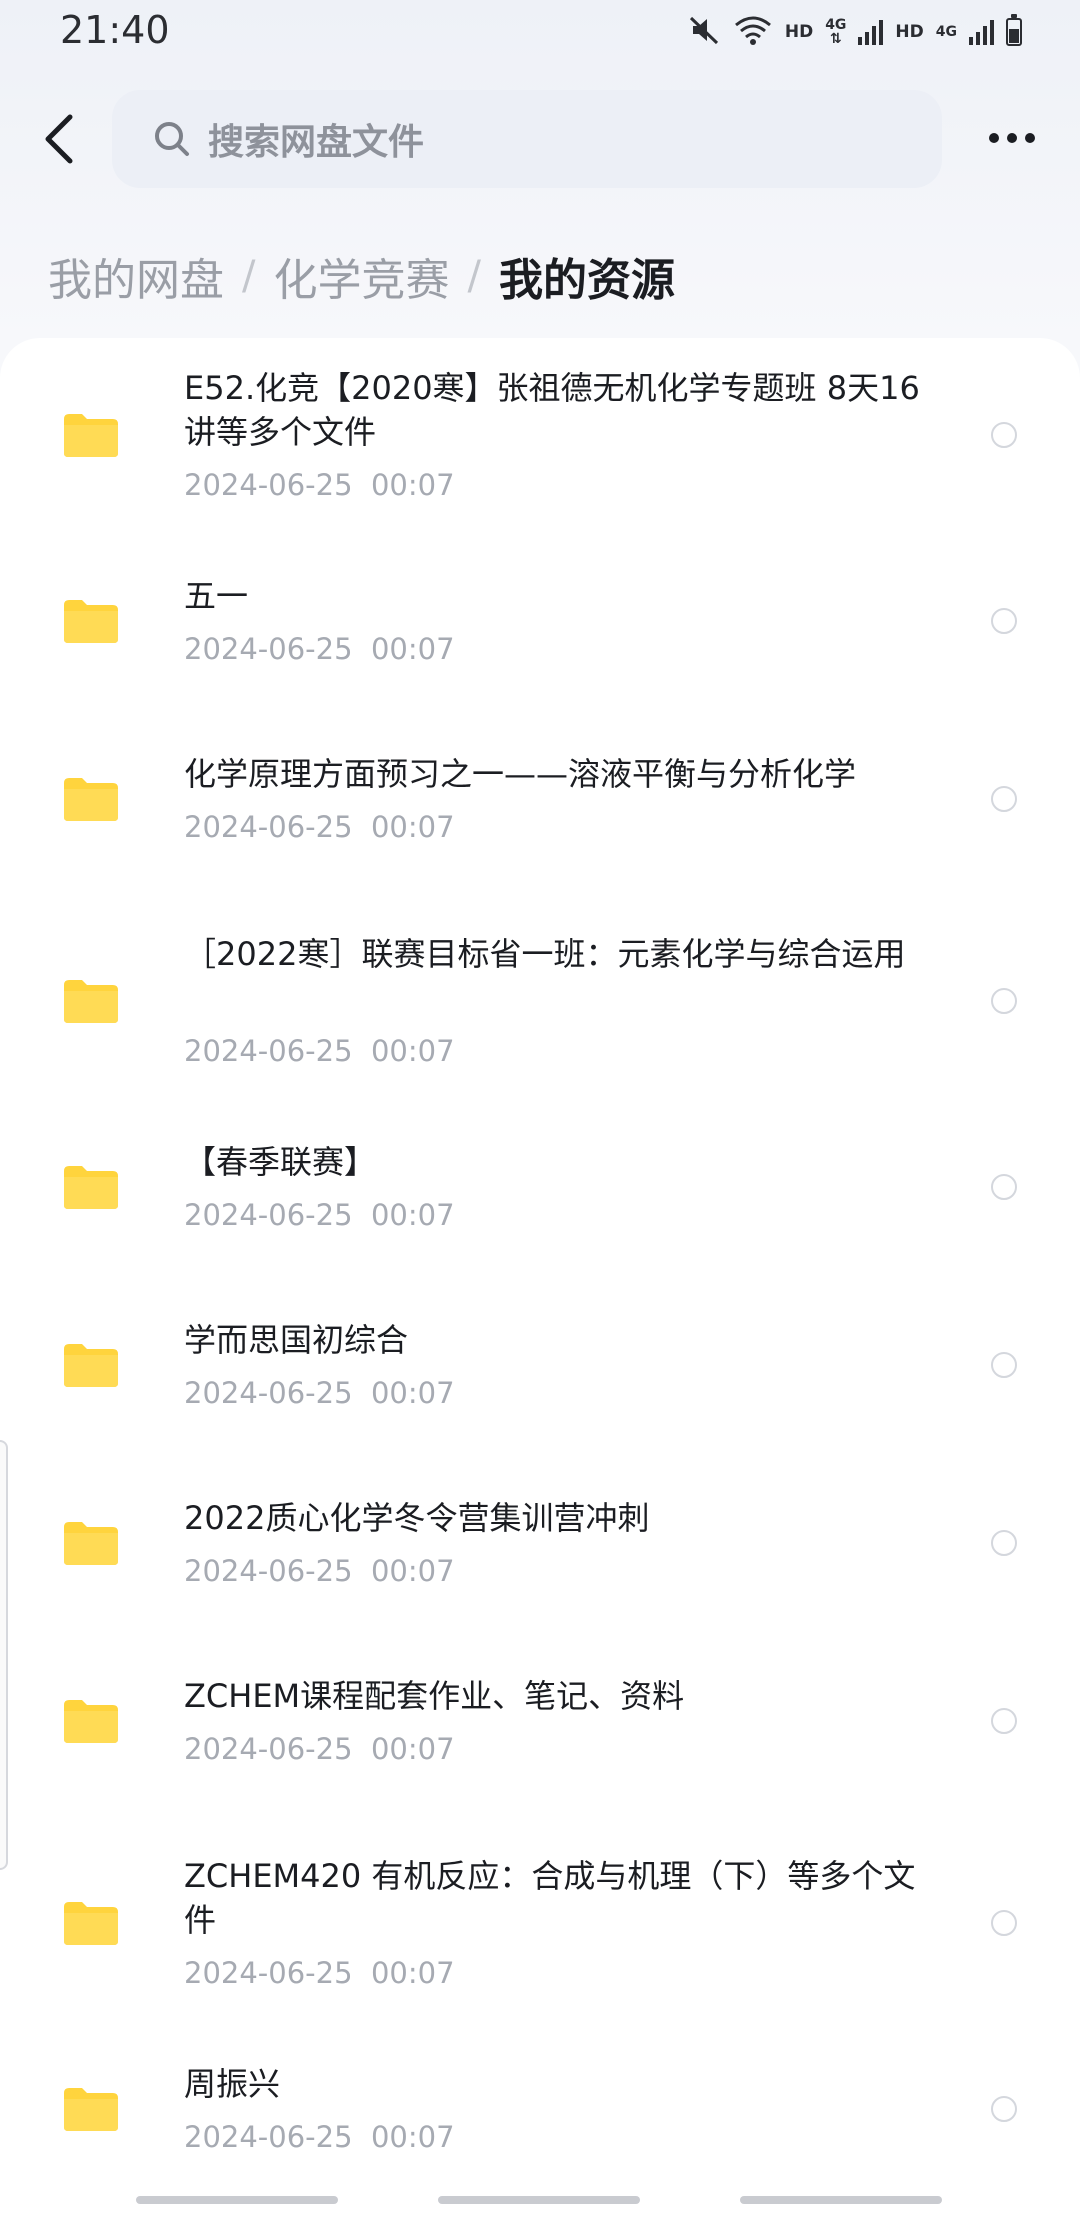 Image resolution: width=1080 pixels, height=2220 pixels. Describe the element at coordinates (871, 32) in the screenshot. I see `signal-icon` at that location.